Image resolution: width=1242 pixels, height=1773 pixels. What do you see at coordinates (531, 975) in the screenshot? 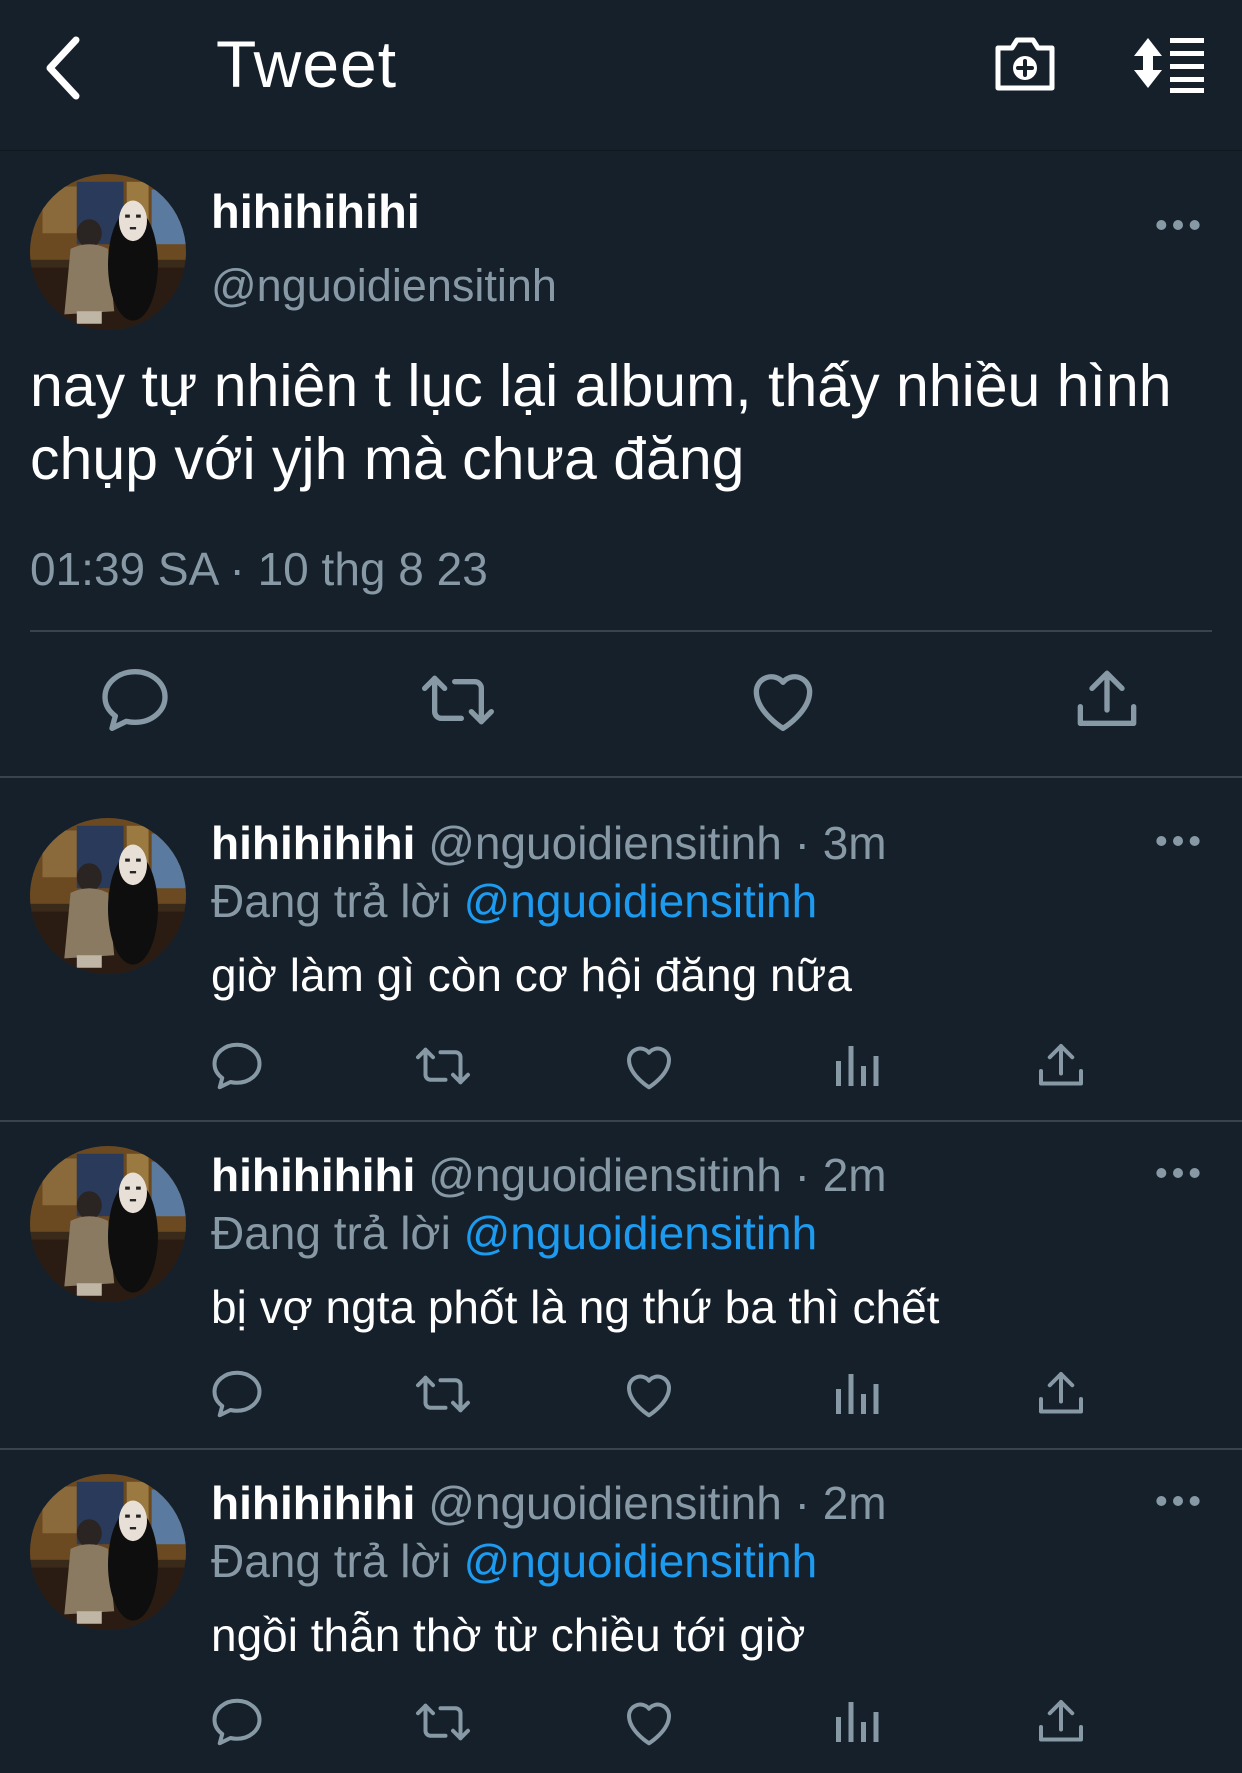
I see `reply-text: giờ làm gì còn cơ hội đăng nữa` at bounding box center [531, 975].